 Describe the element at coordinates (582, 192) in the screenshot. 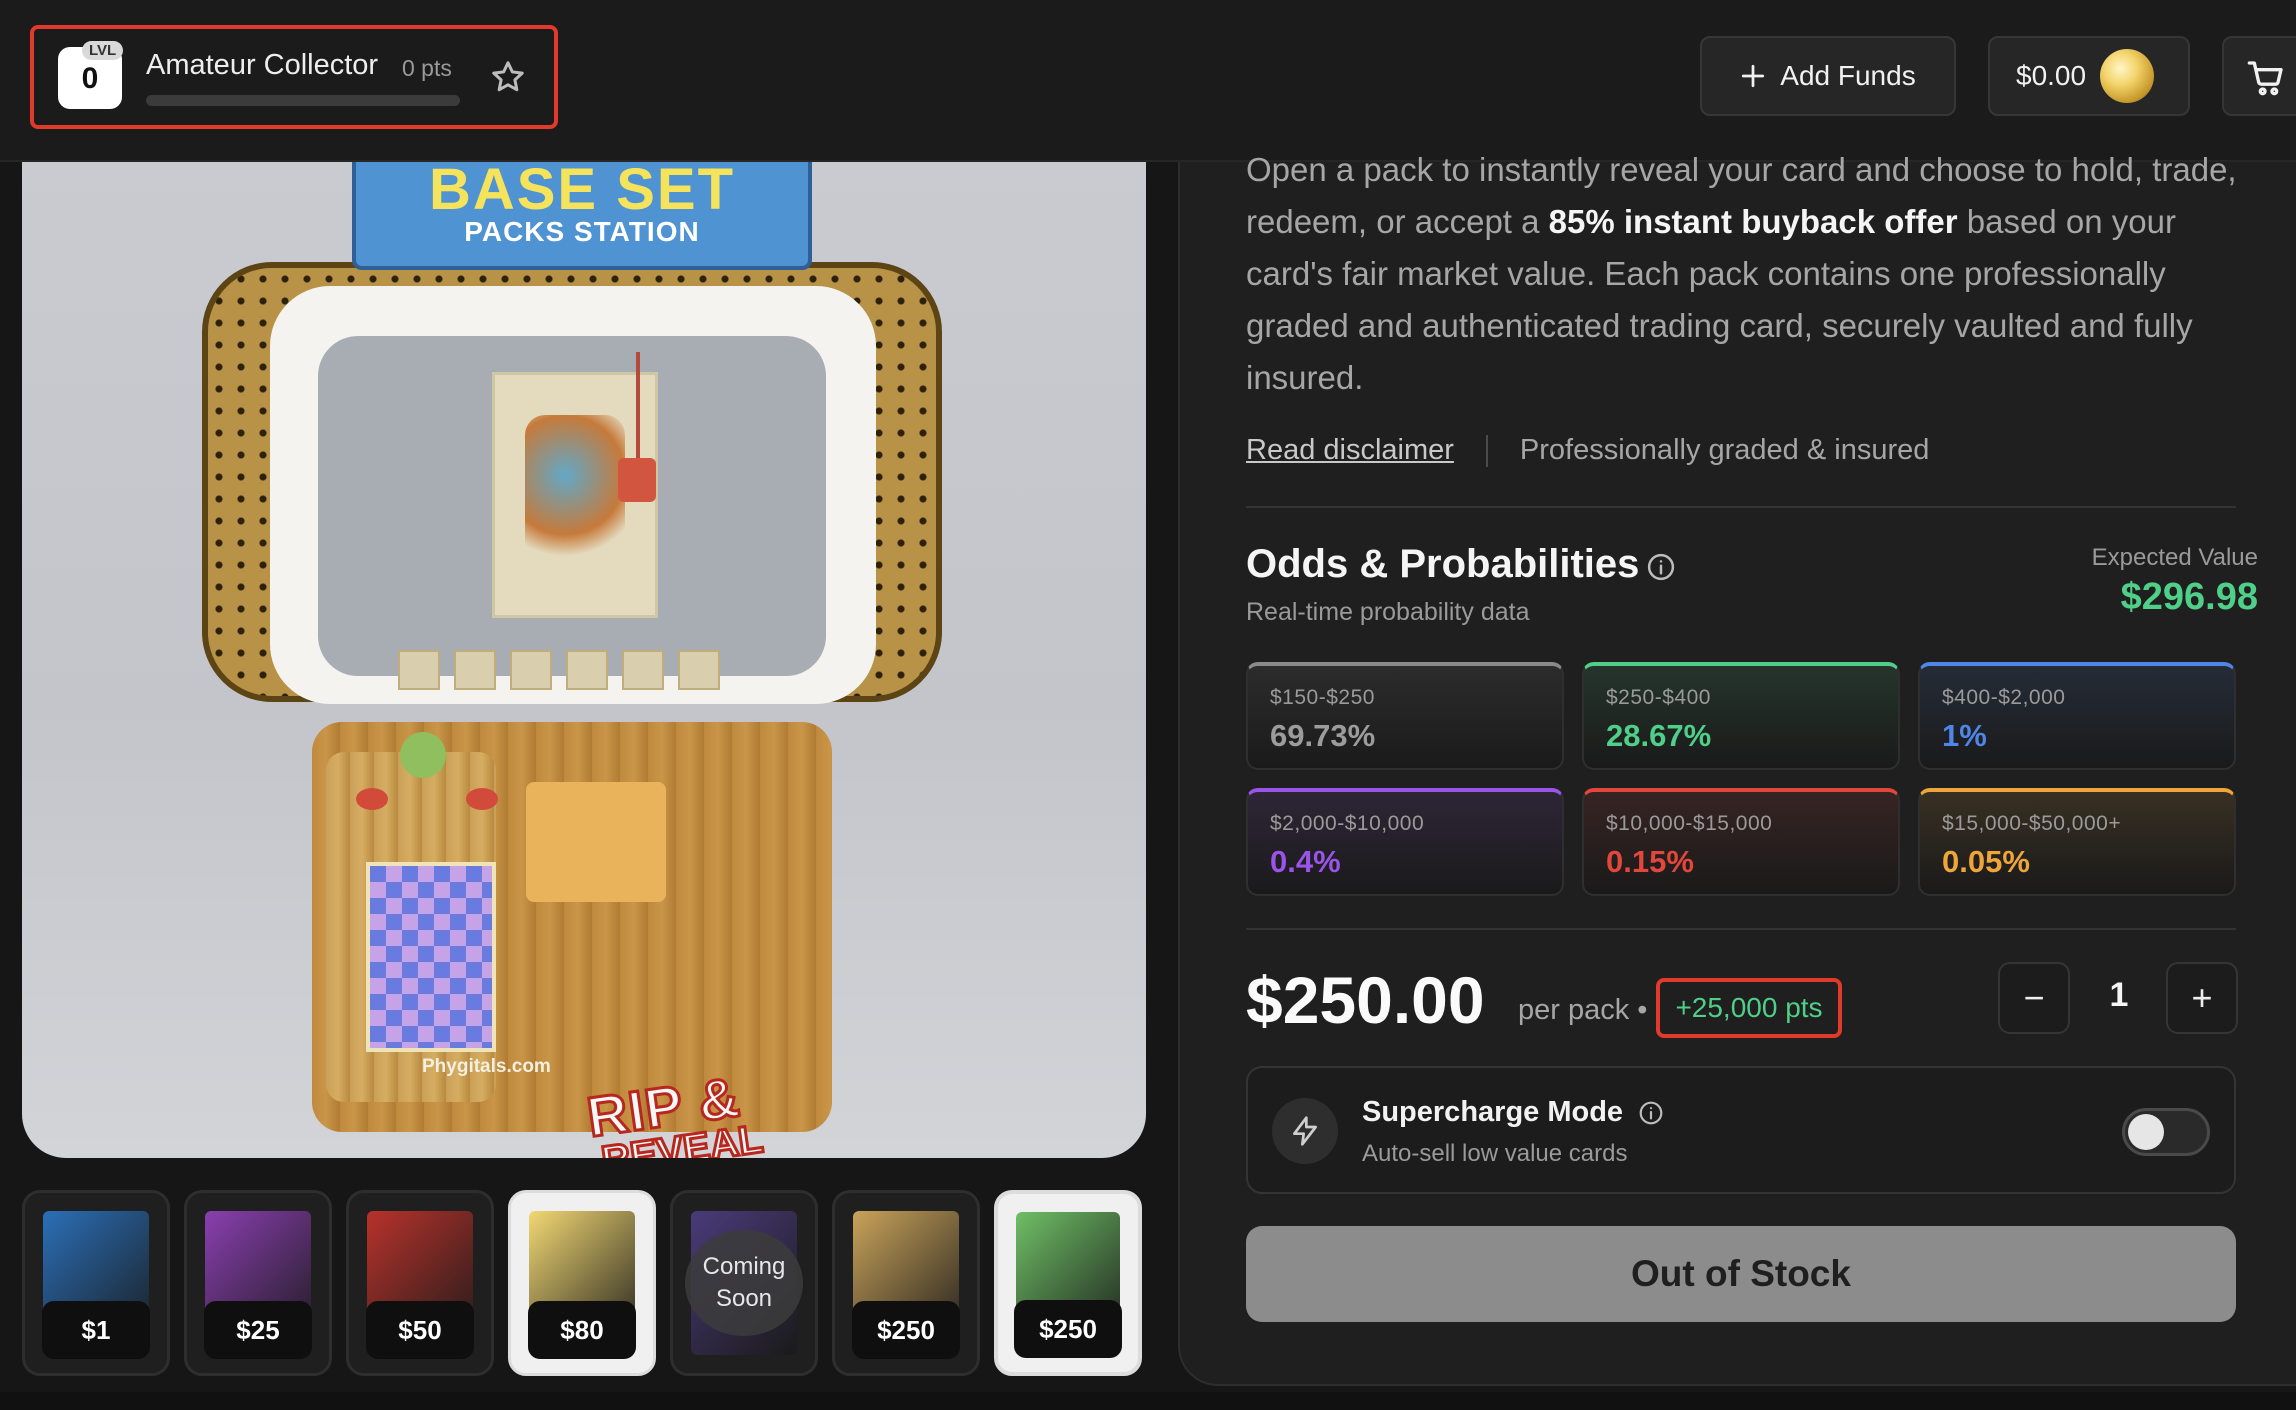

I see `sign-title: BASE SET` at that location.